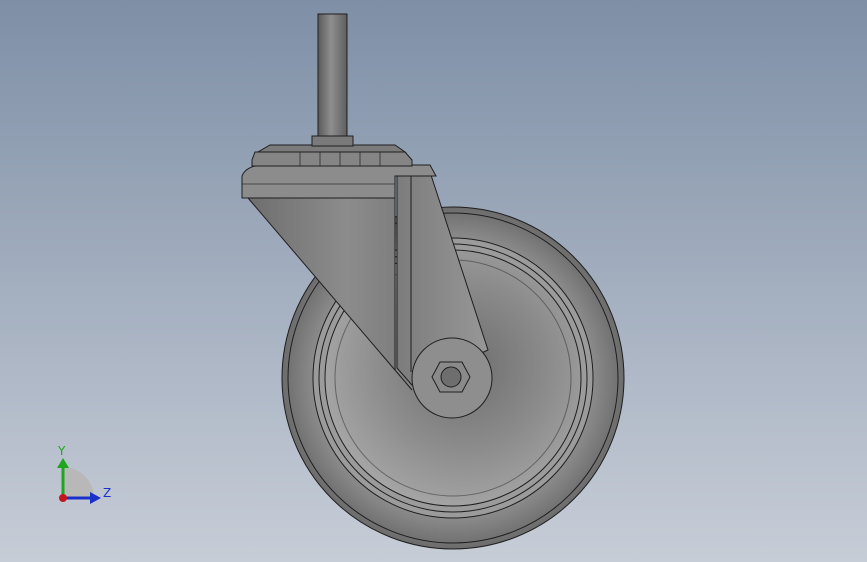 The image size is (867, 562). I want to click on bearing-flange, so click(332, 159).